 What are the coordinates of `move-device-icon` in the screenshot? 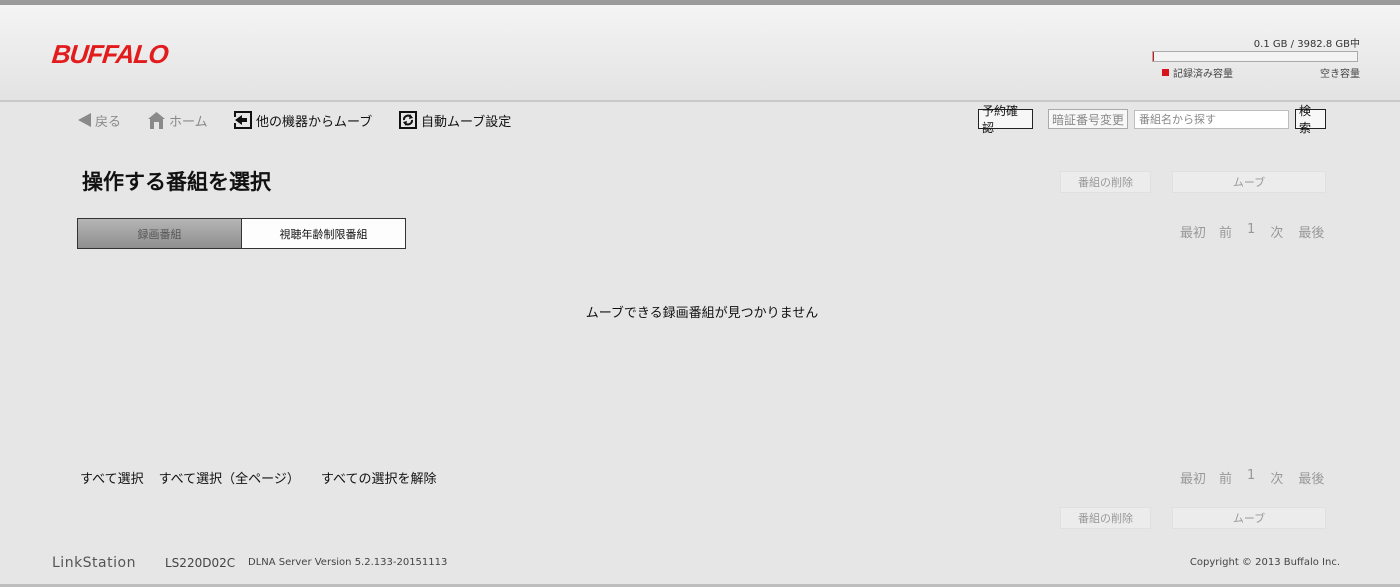 It's located at (243, 120).